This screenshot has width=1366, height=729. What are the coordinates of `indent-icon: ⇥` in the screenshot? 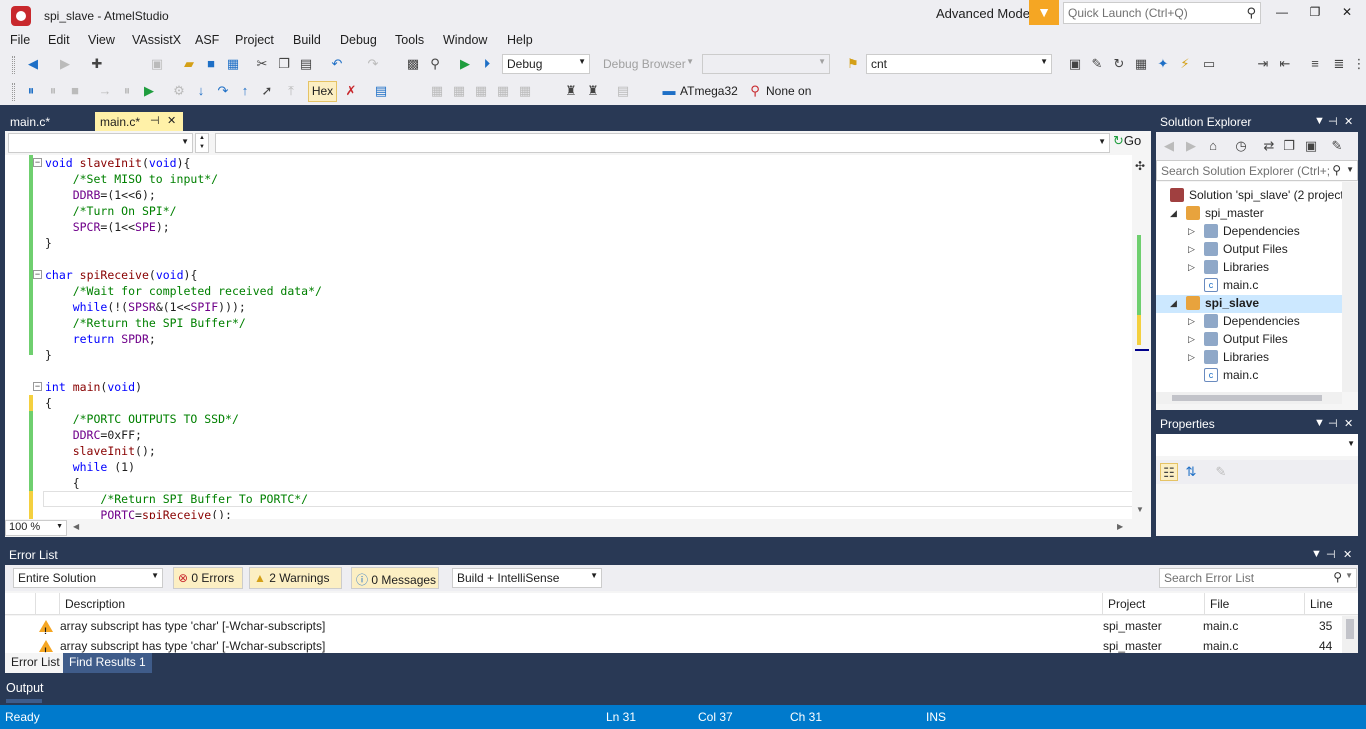 It's located at (1263, 64).